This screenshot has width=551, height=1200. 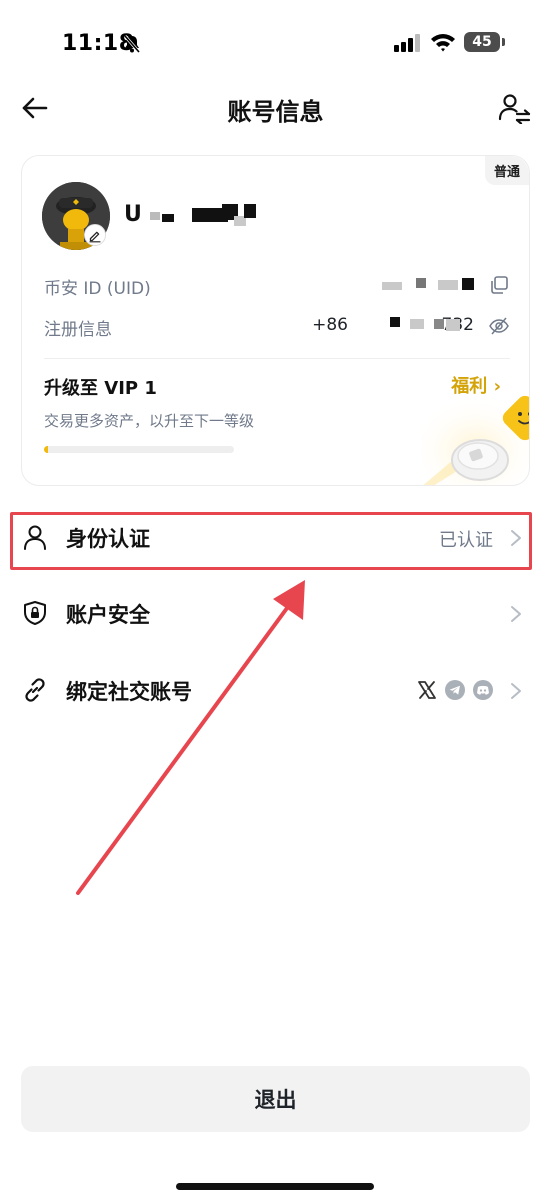 What do you see at coordinates (474, 439) in the screenshot?
I see `vip-mascot-icon` at bounding box center [474, 439].